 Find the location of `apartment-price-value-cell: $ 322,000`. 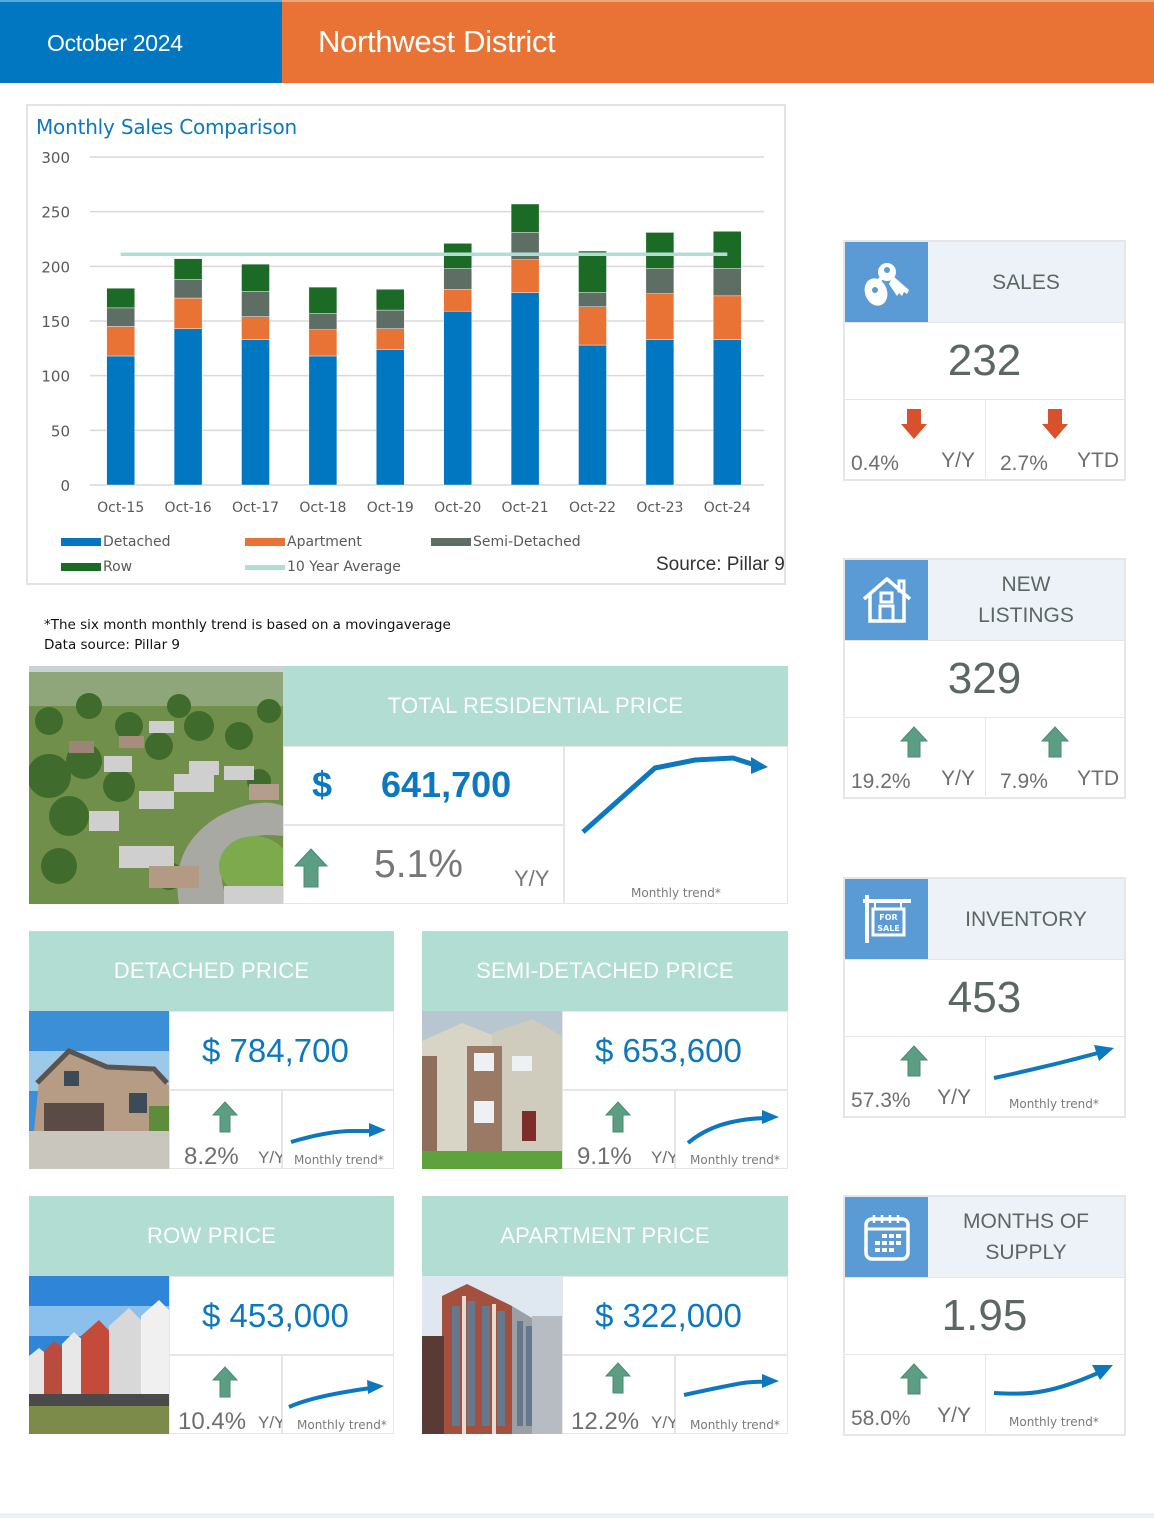

apartment-price-value-cell: $ 322,000 is located at coordinates (675, 1315).